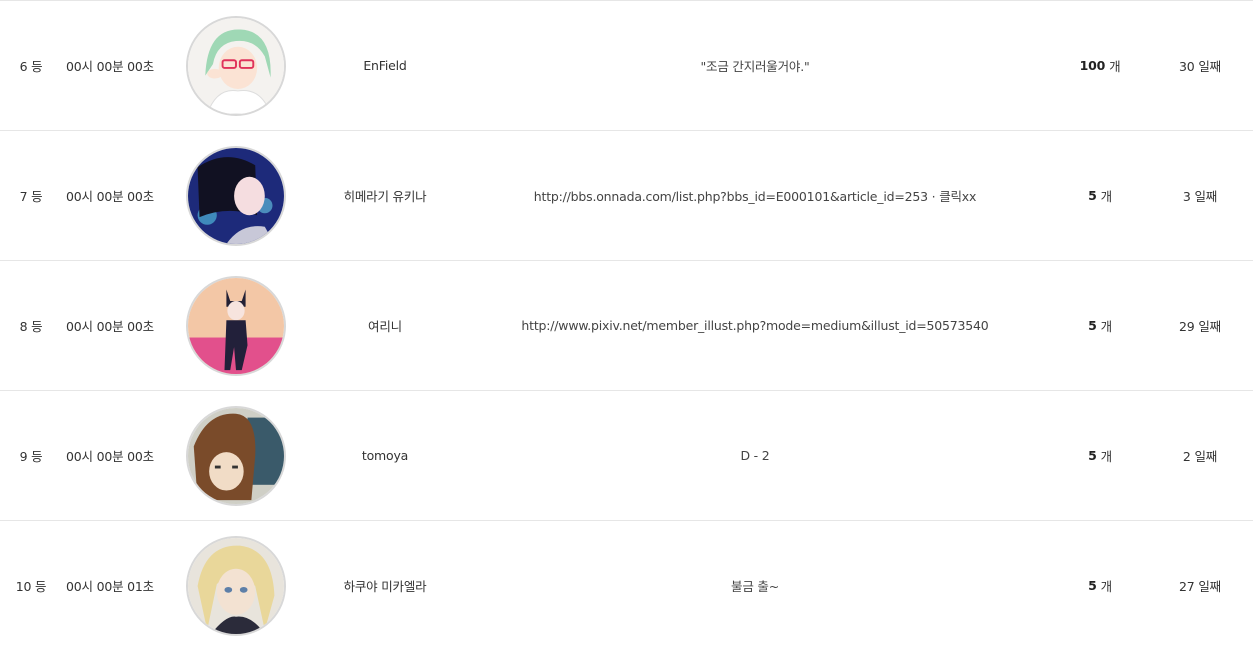 The height and width of the screenshot is (650, 1253). Describe the element at coordinates (1200, 196) in the screenshot. I see `days-cell: 3 일째` at that location.